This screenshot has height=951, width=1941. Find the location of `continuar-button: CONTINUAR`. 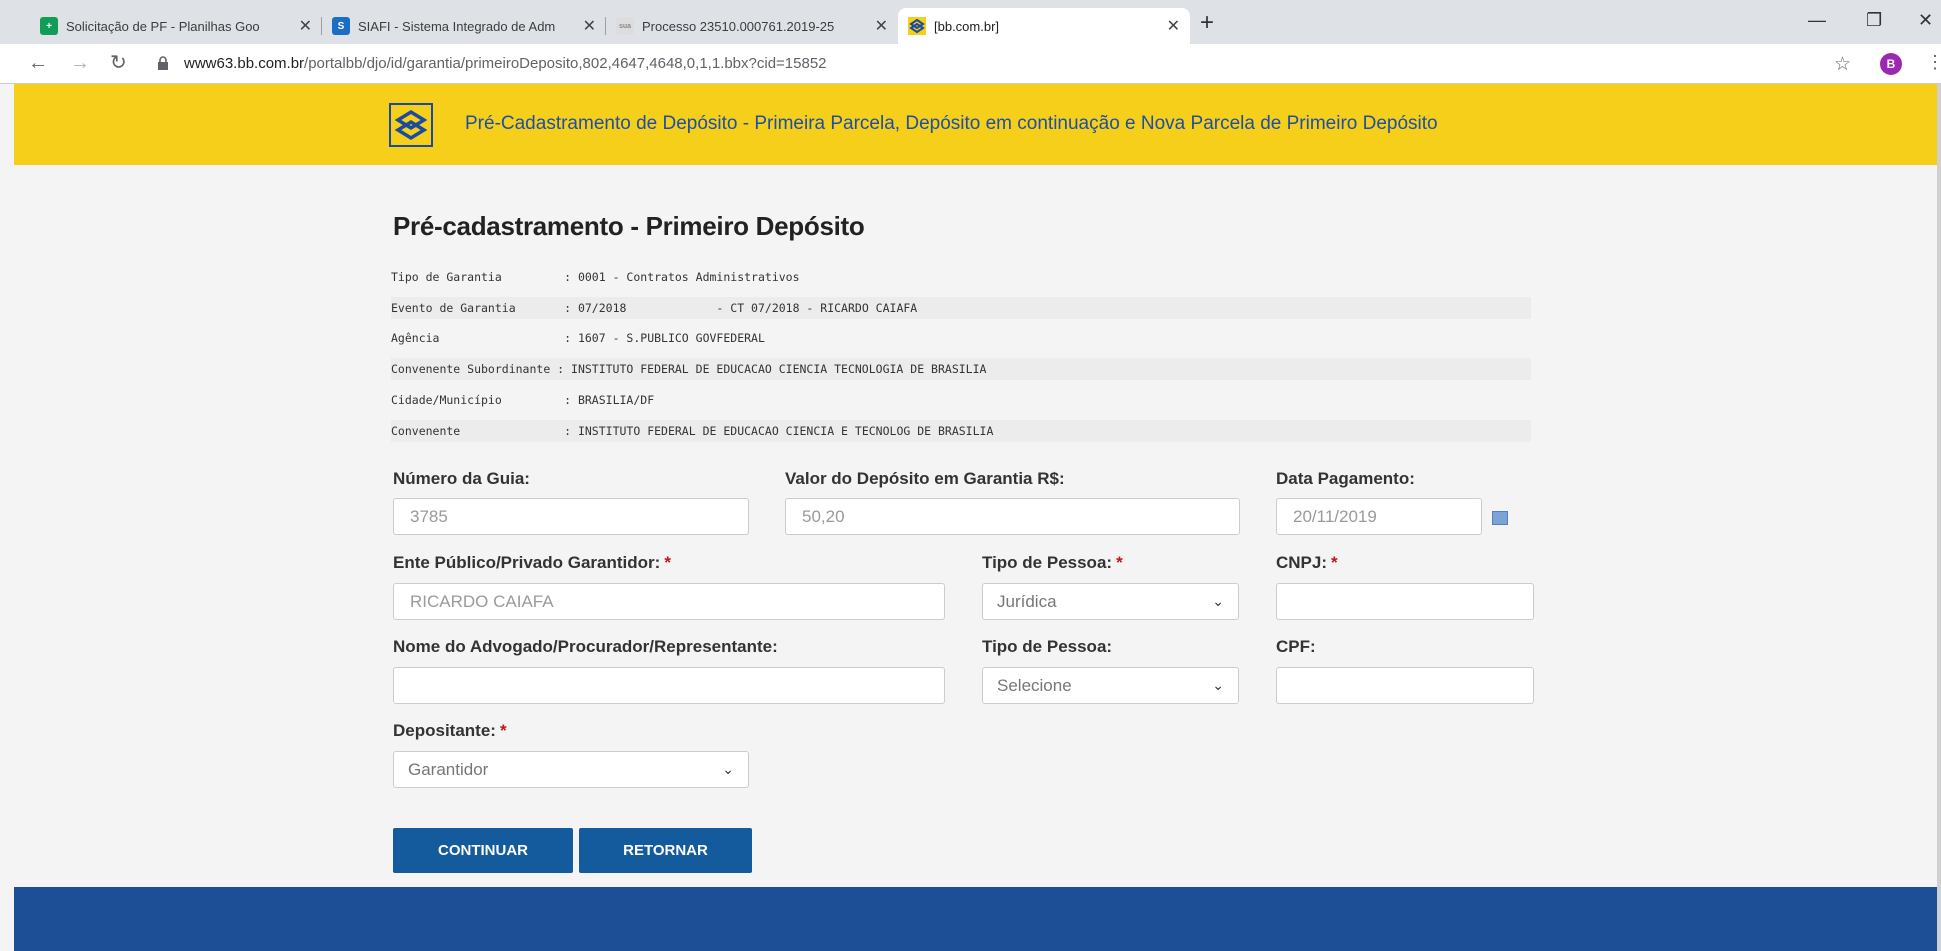

continuar-button: CONTINUAR is located at coordinates (483, 850).